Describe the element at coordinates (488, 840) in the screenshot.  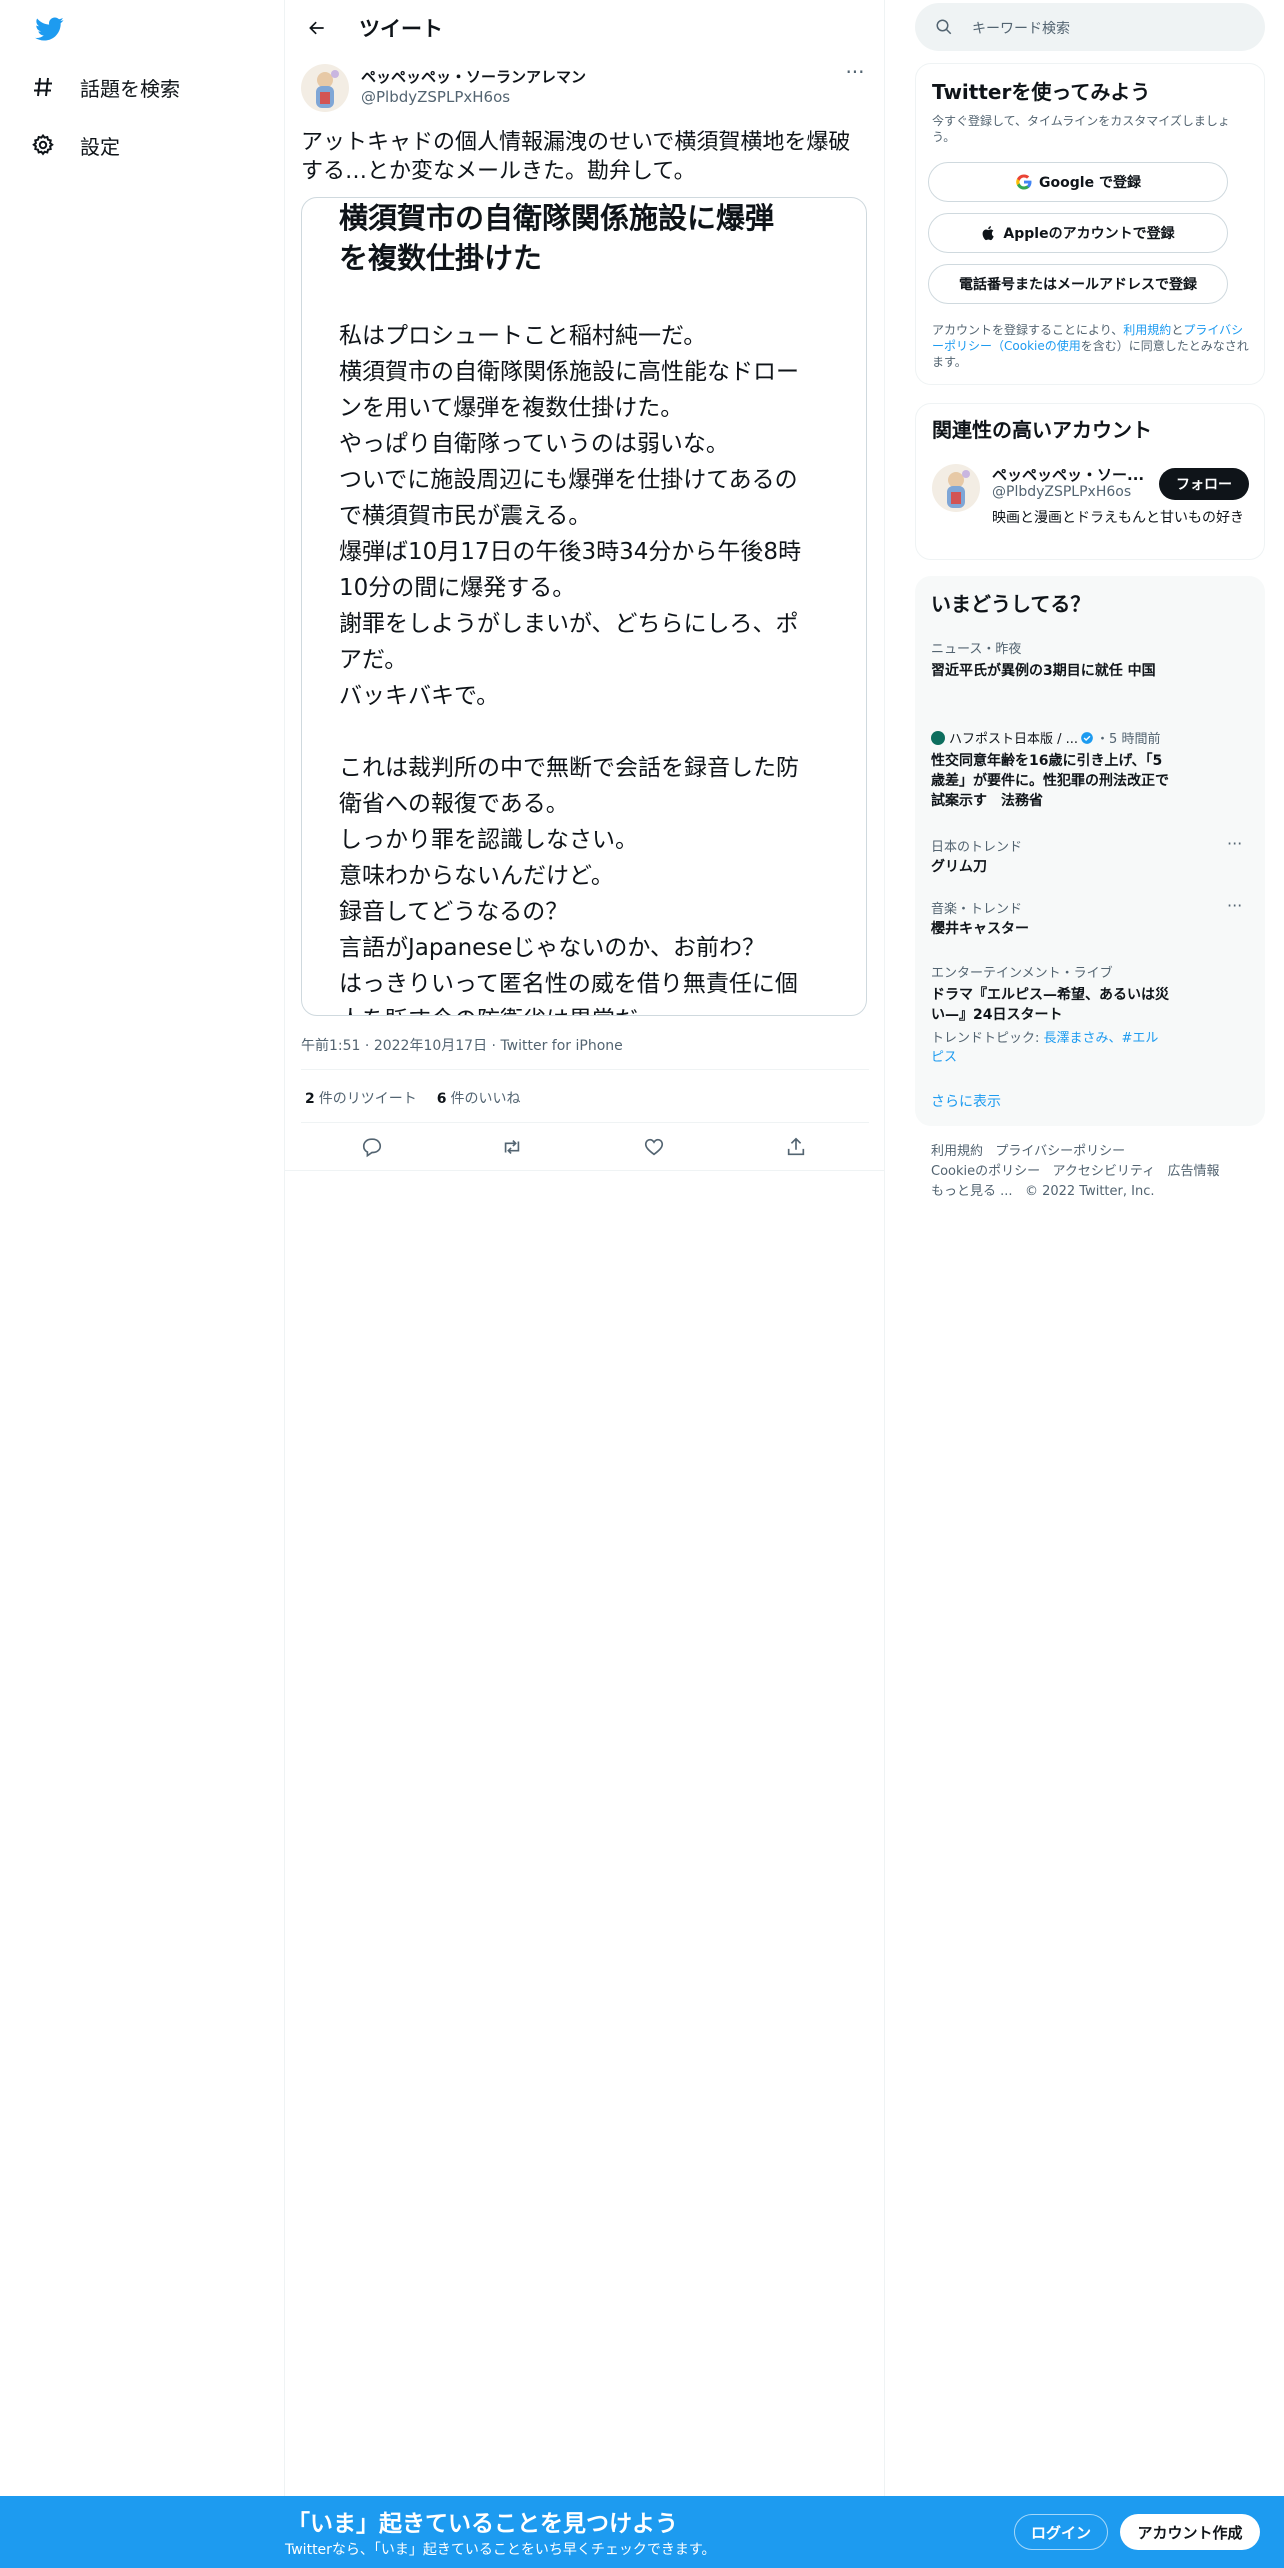
I see `card-body-line: しっかり罪を認識しなさい。` at that location.